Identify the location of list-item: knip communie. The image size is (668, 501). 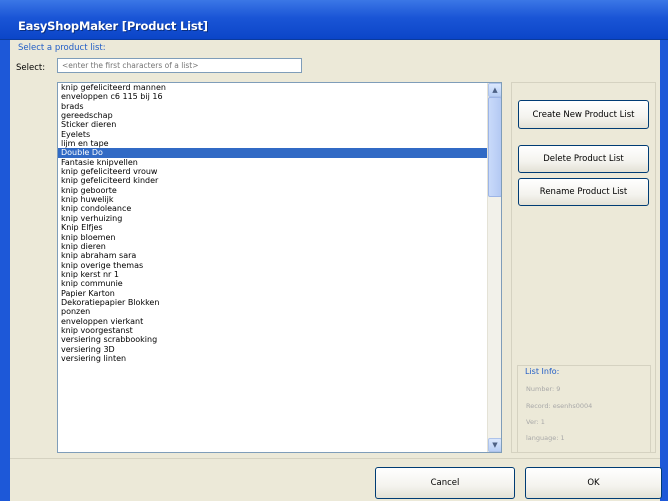
(272, 283).